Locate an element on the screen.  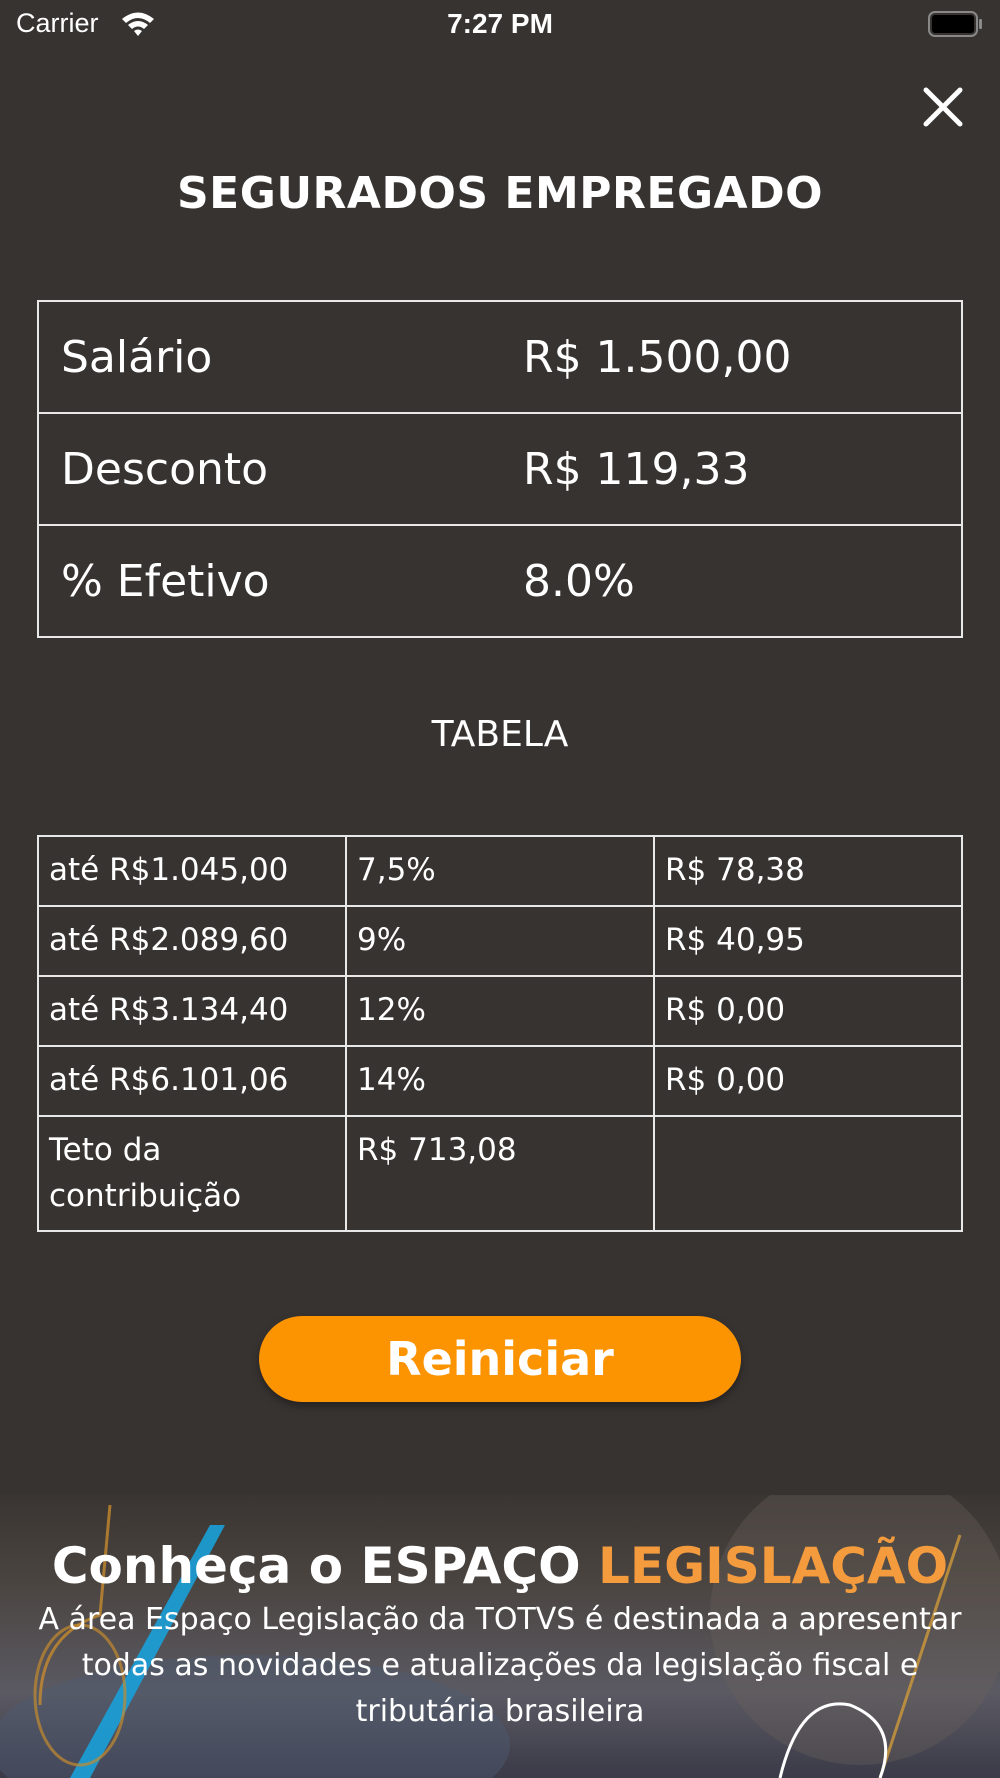
rate-cell: 9% is located at coordinates (500, 941).